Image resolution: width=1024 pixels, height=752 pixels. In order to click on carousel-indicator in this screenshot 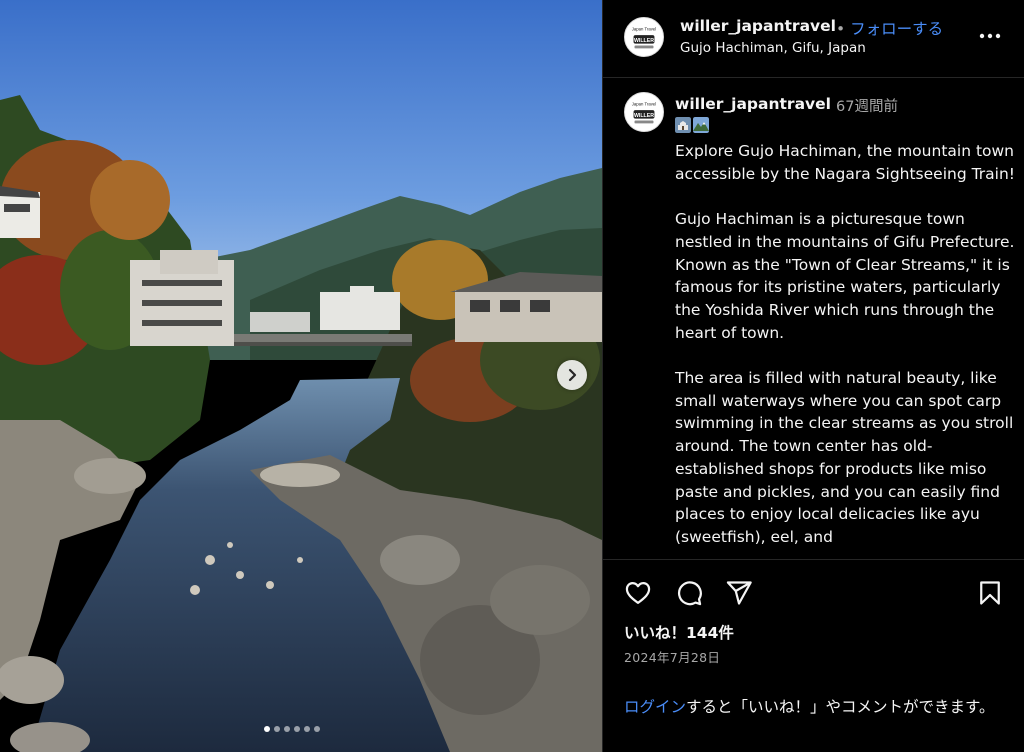, I will do `click(292, 729)`.